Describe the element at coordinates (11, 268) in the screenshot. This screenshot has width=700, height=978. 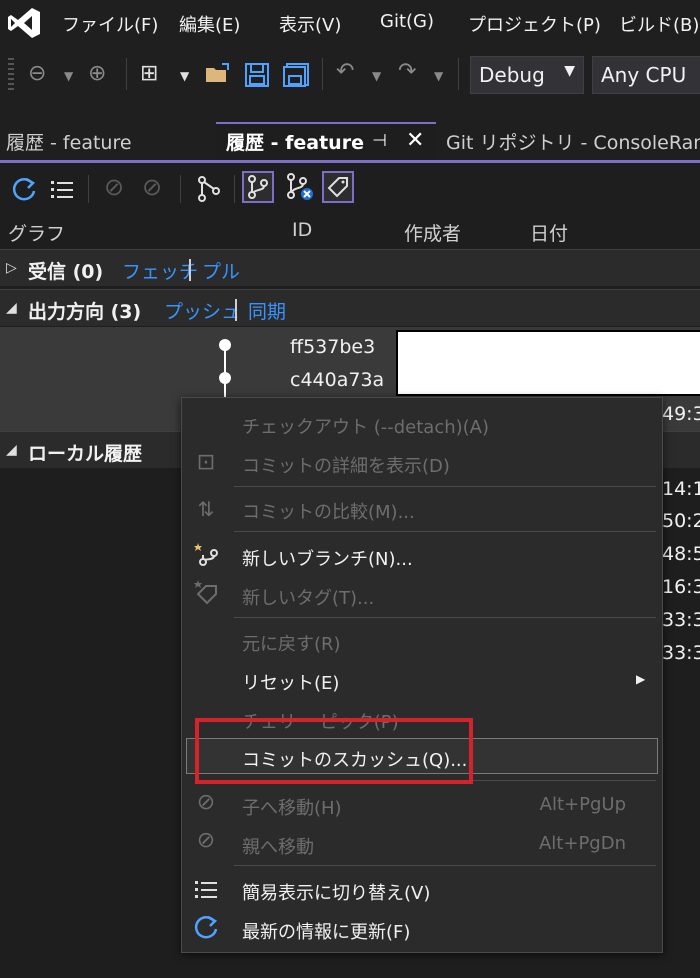
I see `expand-icon: ▷` at that location.